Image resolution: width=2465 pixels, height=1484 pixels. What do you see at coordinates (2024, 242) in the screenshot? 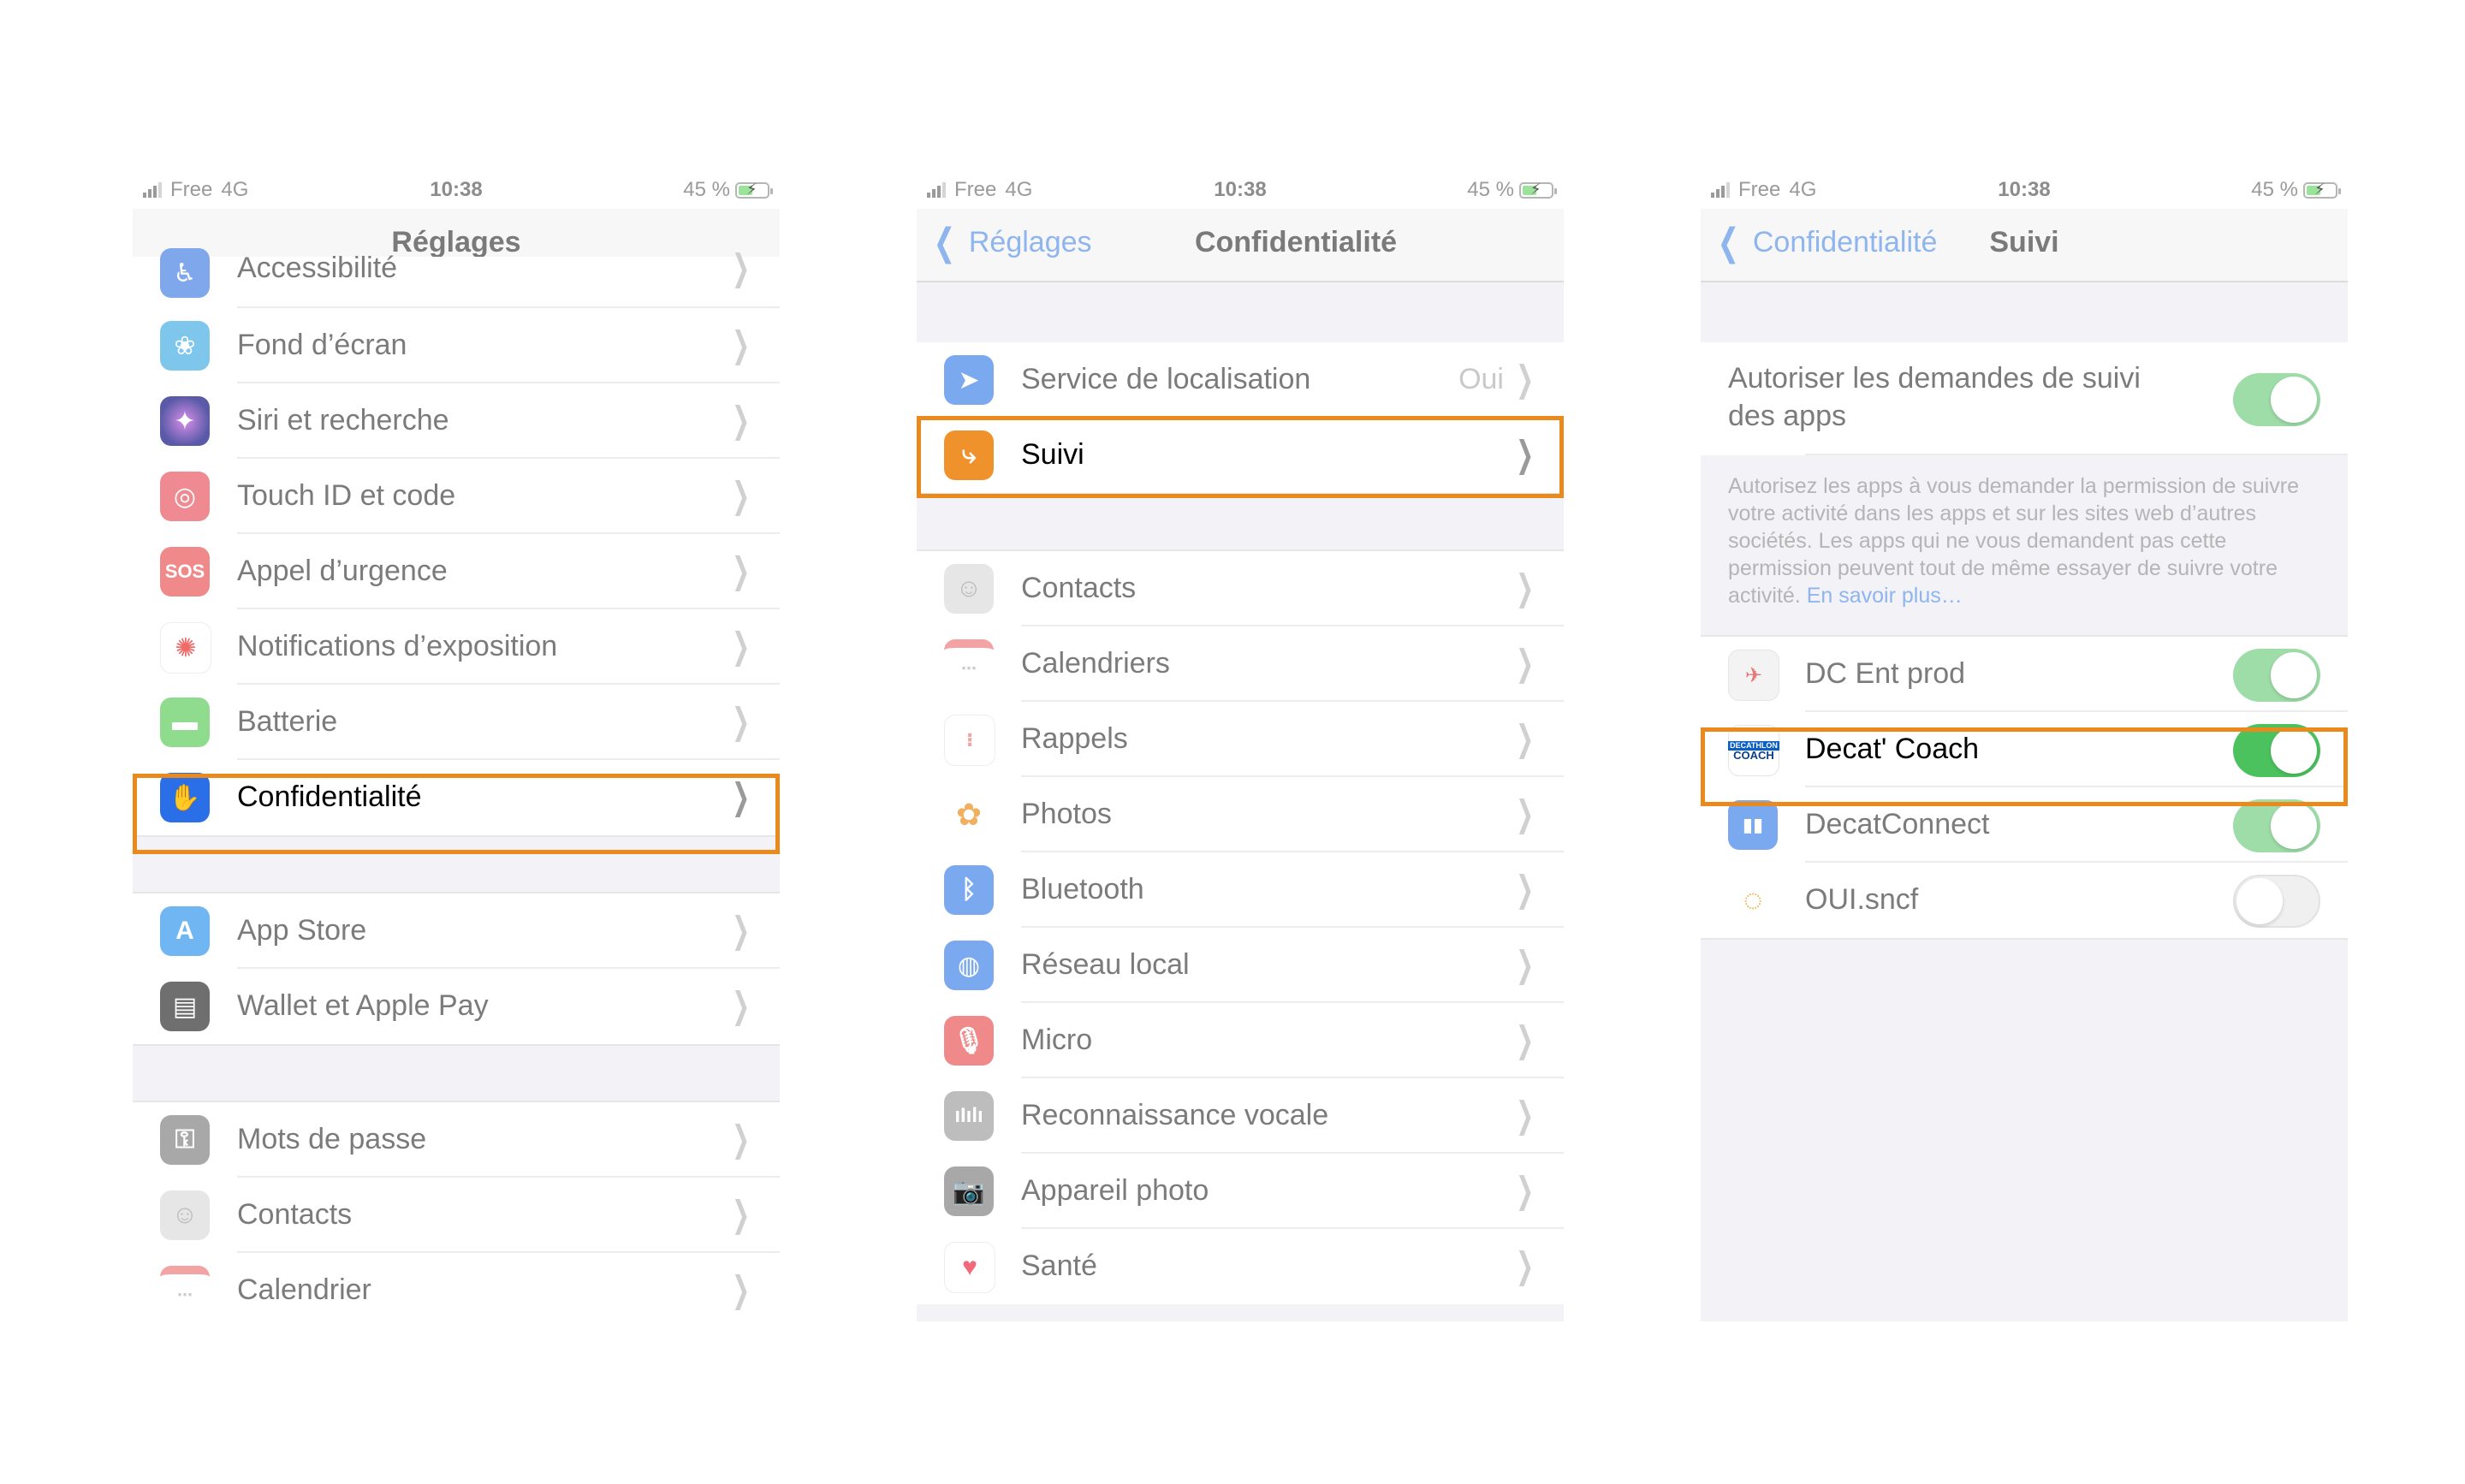
I see `page-title: Suivi` at bounding box center [2024, 242].